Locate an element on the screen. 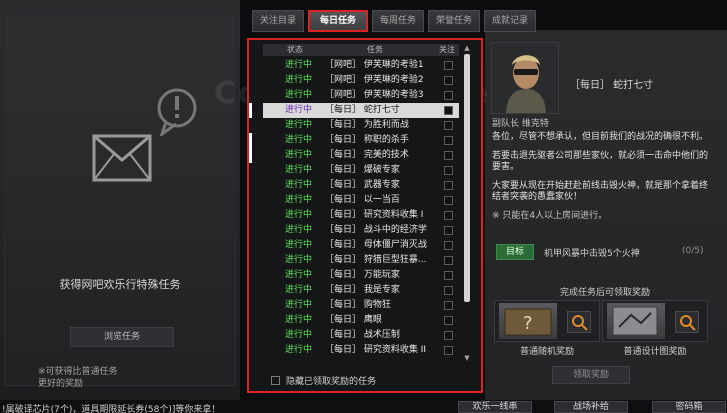 The height and width of the screenshot is (413, 727). battlefield-supply-button: 战场补给 is located at coordinates (591, 407).